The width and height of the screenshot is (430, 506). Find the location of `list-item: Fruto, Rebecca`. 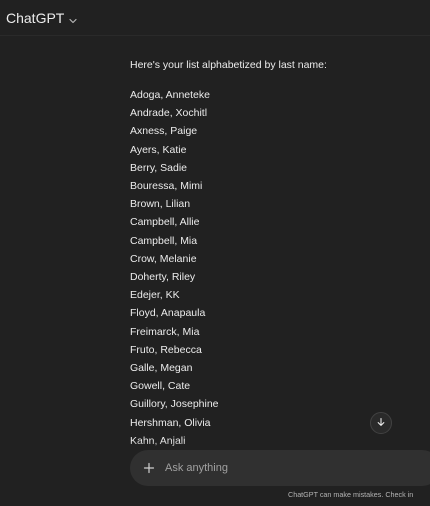

list-item: Fruto, Rebecca is located at coordinates (166, 349).